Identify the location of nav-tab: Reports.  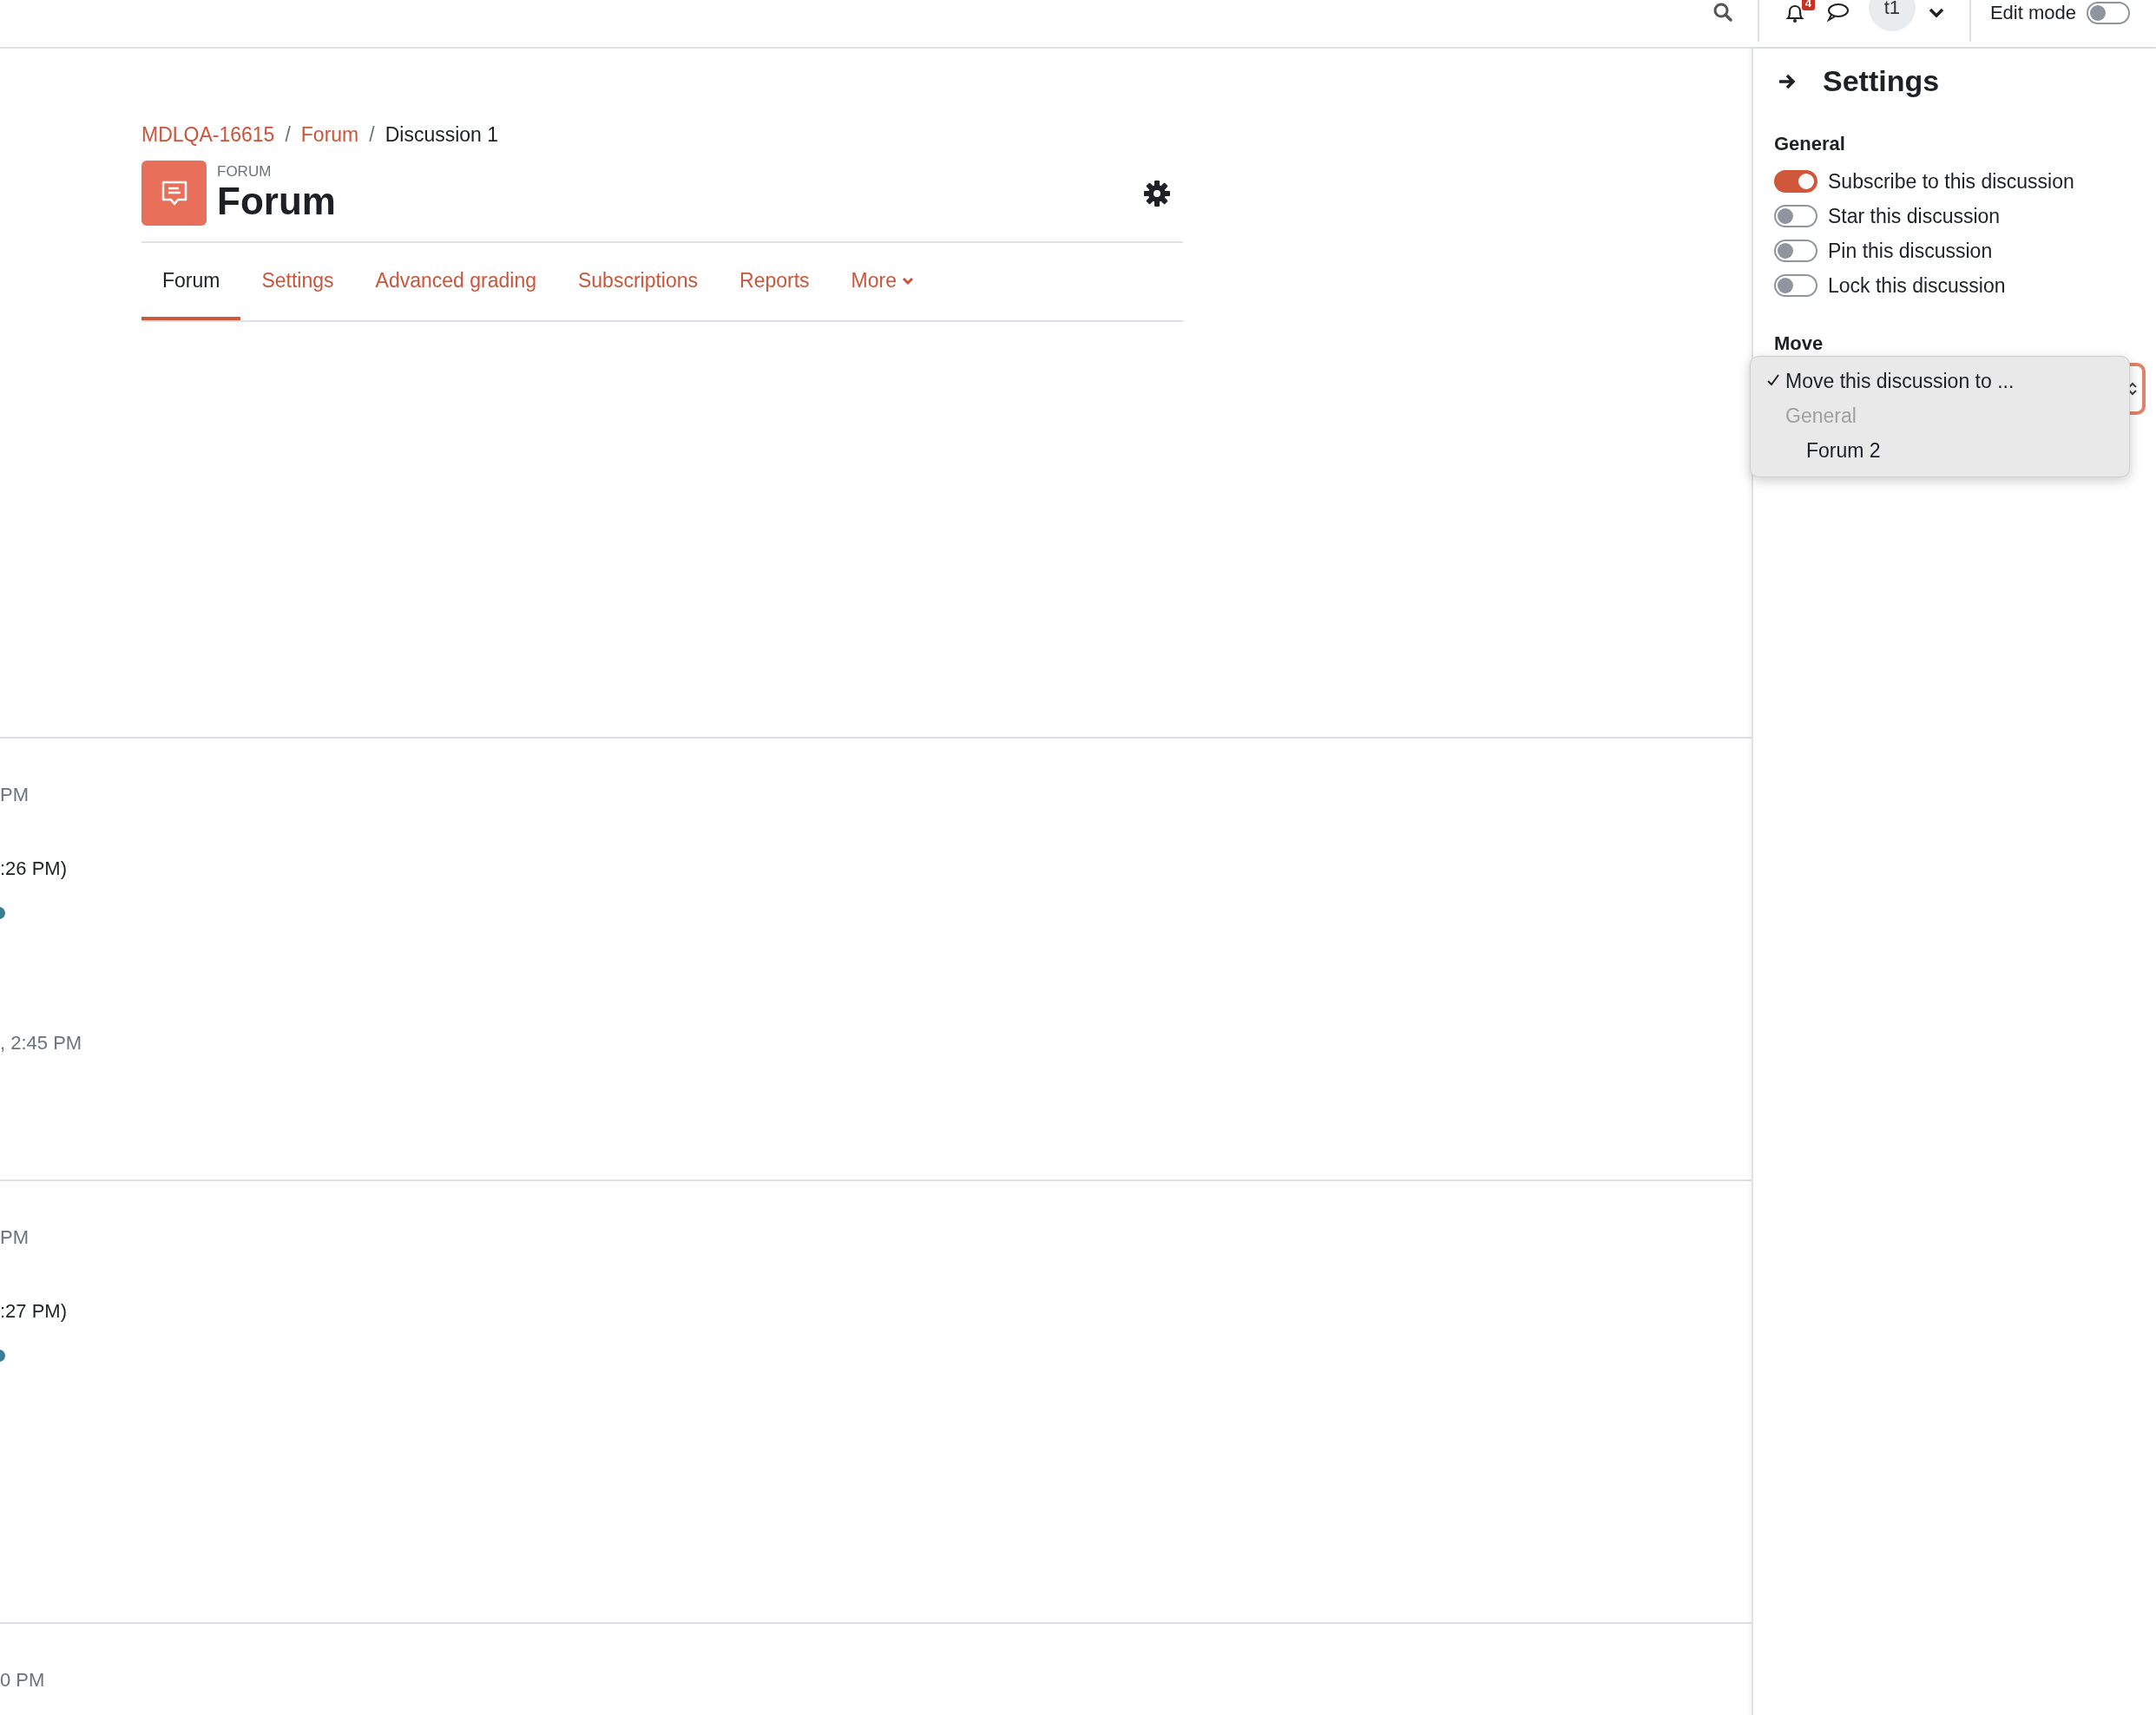
(775, 281).